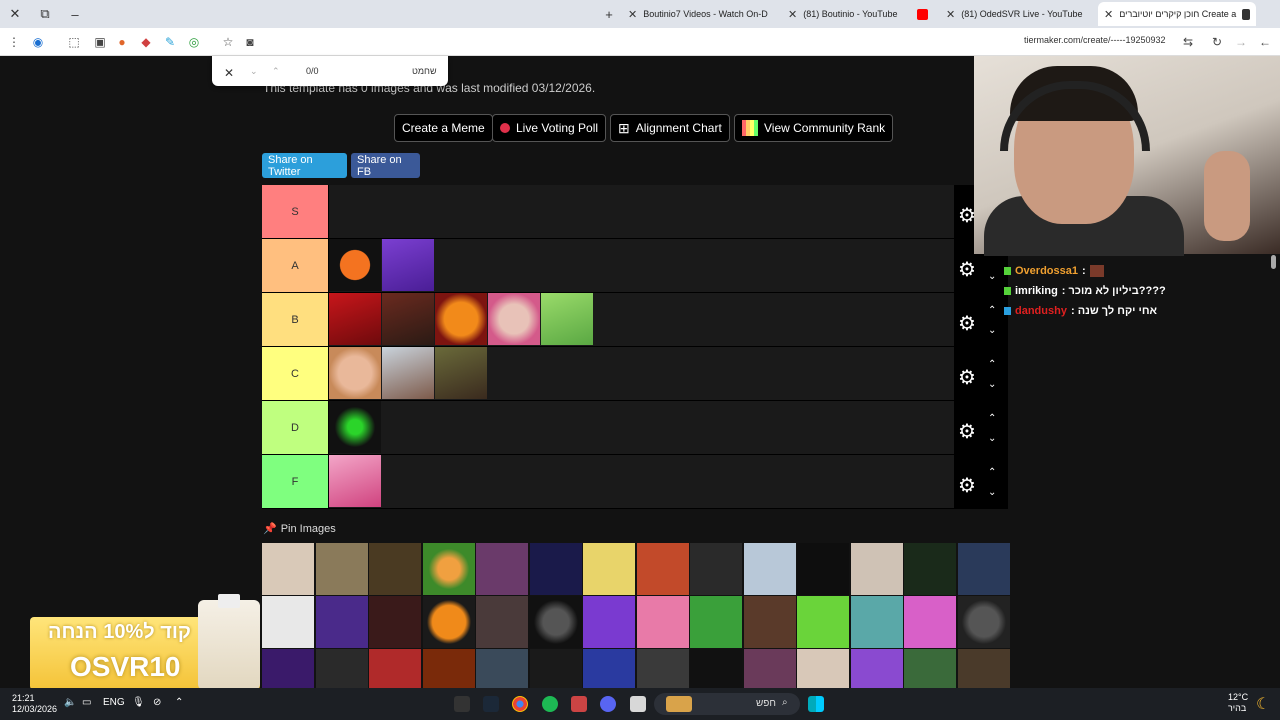 Image resolution: width=1280 pixels, height=720 pixels. What do you see at coordinates (70, 702) in the screenshot?
I see `volume-icon: 🔈` at bounding box center [70, 702].